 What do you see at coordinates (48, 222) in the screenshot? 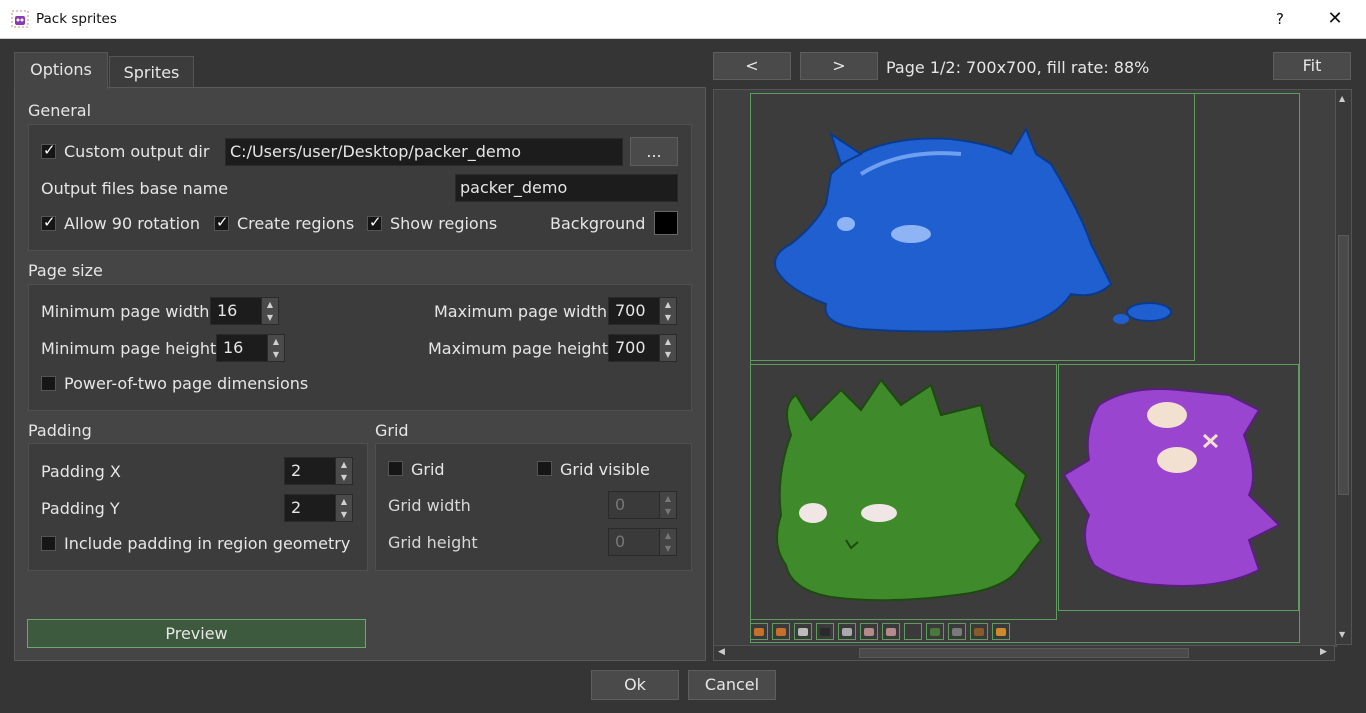
I see `allow-rotation-checkbox: ✓` at bounding box center [48, 222].